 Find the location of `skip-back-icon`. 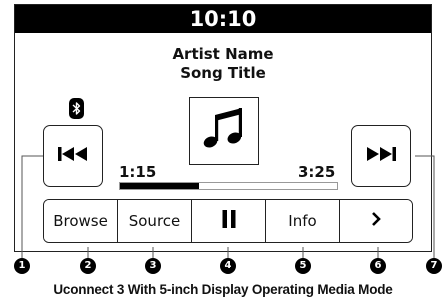

skip-back-icon is located at coordinates (73, 156).